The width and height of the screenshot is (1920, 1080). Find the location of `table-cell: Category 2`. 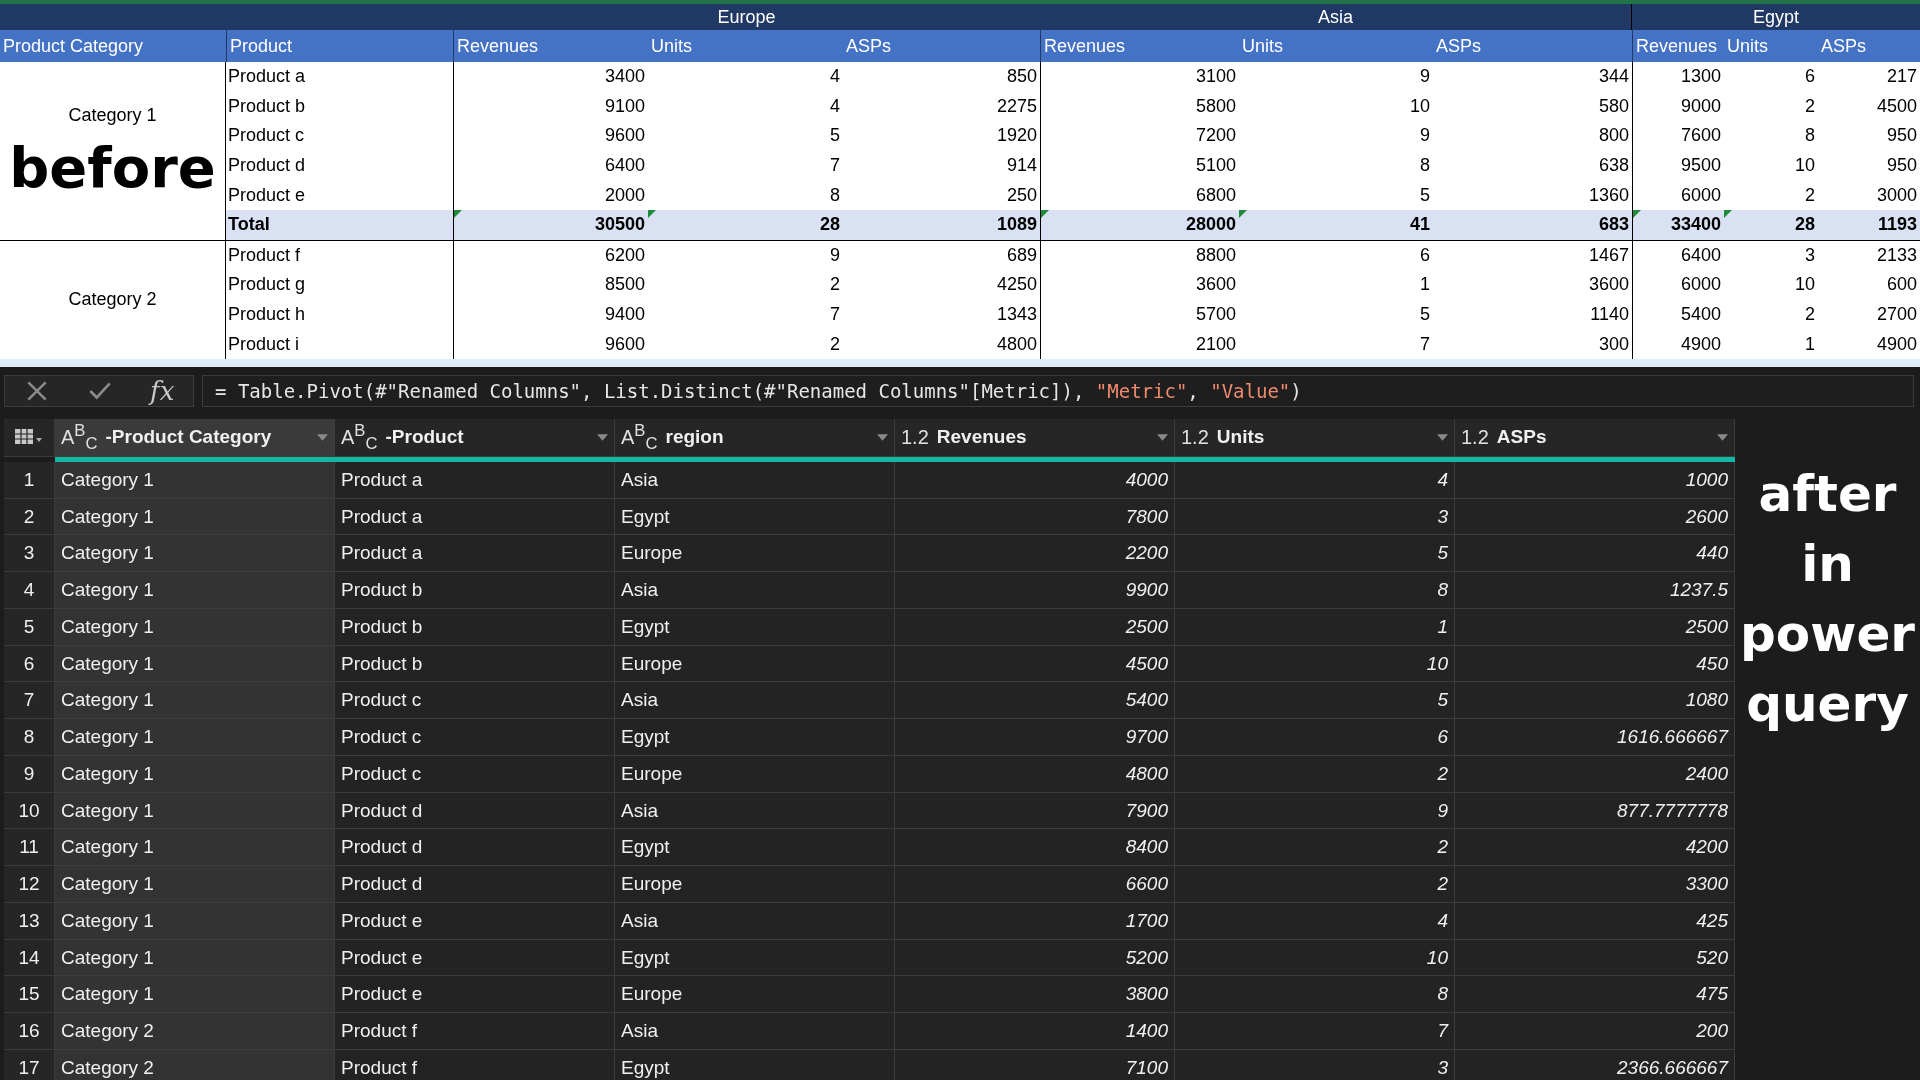

table-cell: Category 2 is located at coordinates (195, 1064).